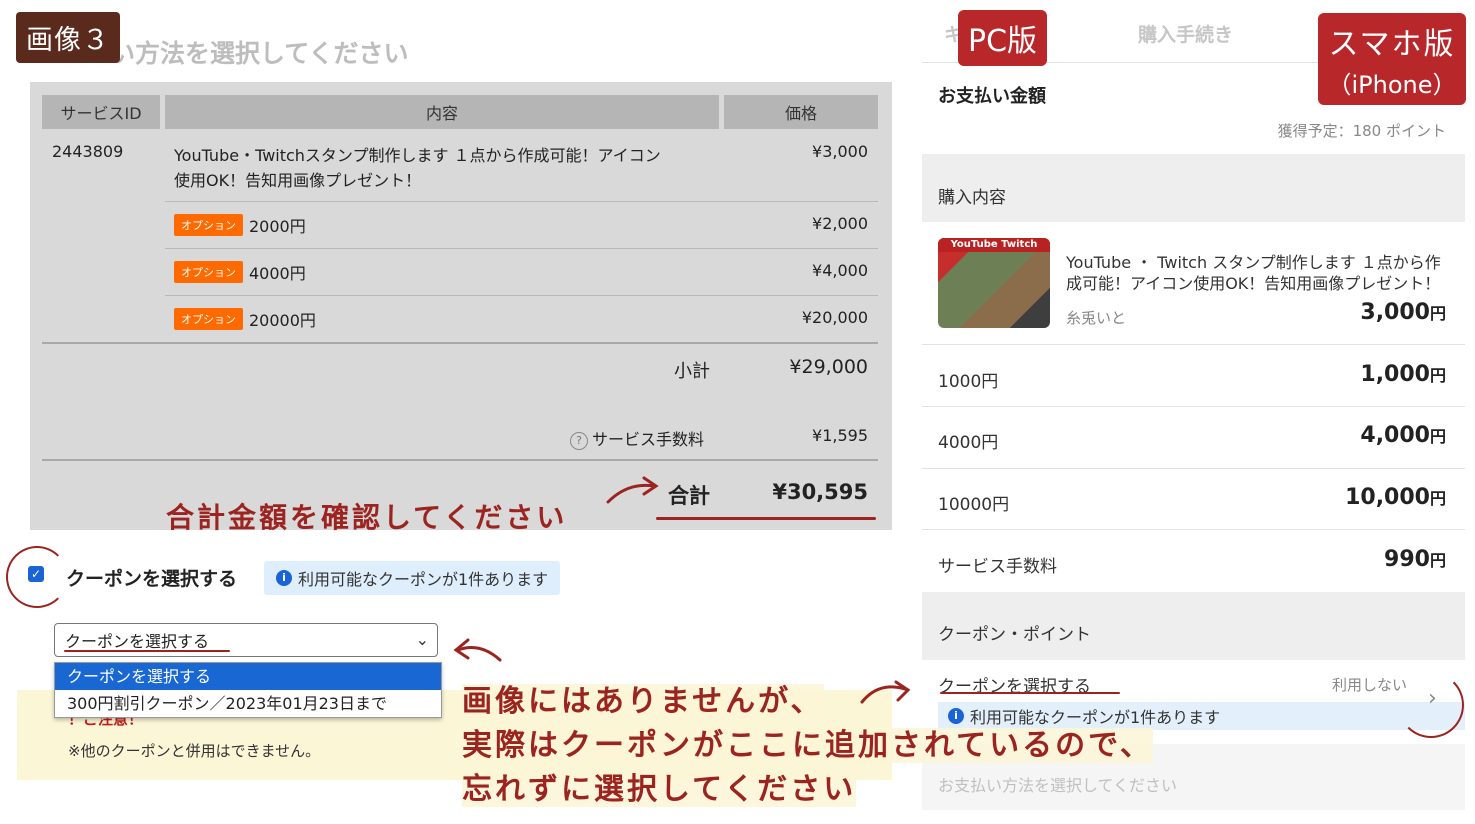  What do you see at coordinates (766, 518) in the screenshot?
I see `total-underline` at bounding box center [766, 518].